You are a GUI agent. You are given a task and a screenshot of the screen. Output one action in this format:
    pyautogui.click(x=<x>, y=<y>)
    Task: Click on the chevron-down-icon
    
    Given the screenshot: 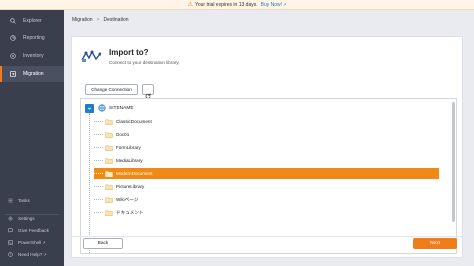 What is the action you would take?
    pyautogui.click(x=89, y=108)
    